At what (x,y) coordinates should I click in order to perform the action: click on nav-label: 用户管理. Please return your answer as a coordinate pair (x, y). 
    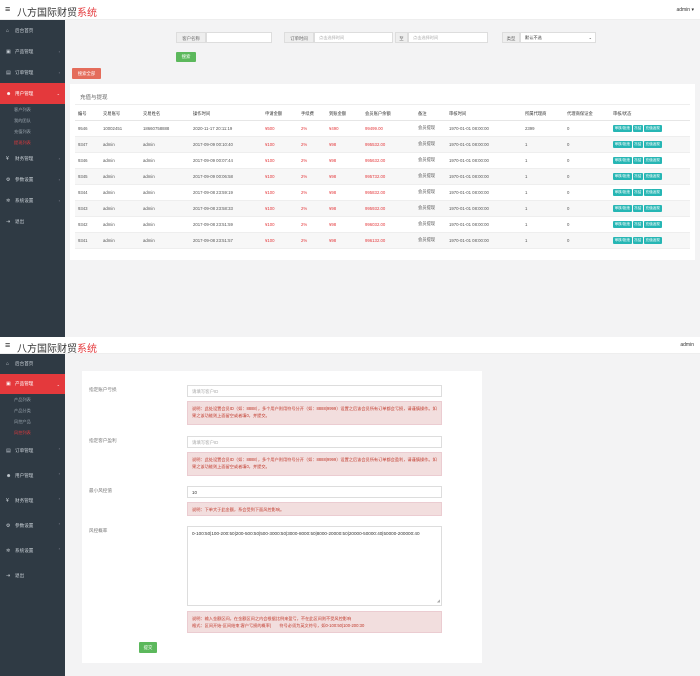
    Looking at the image, I should click on (24, 475).